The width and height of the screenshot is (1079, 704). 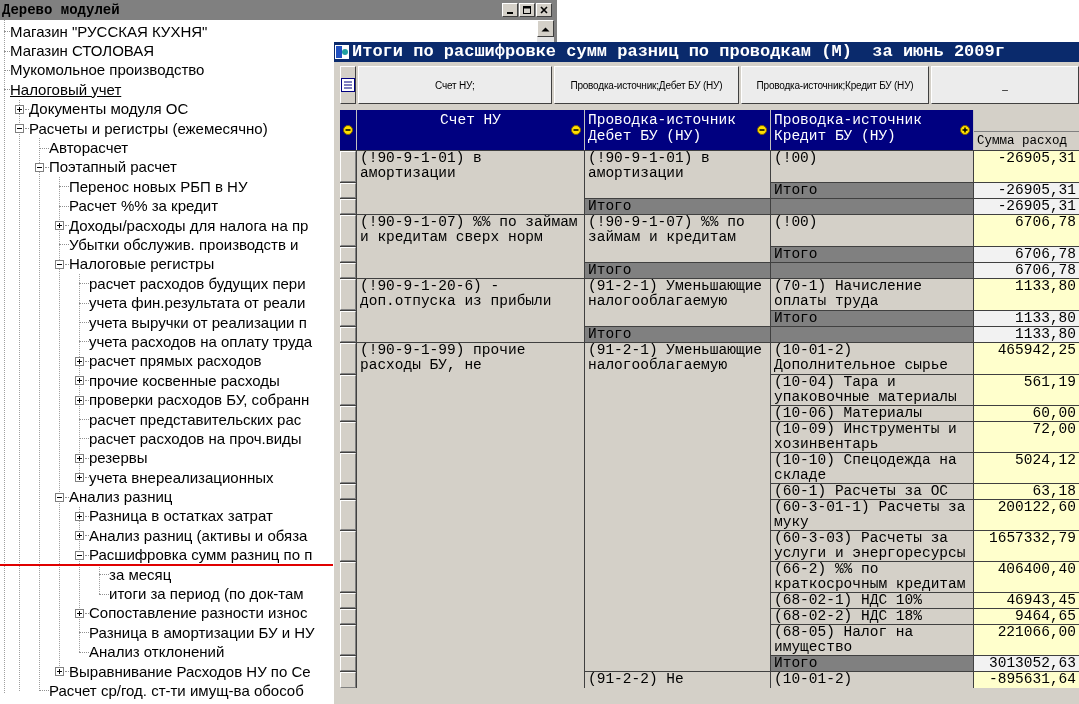 What do you see at coordinates (195, 419) in the screenshot?
I see `tree-item: расчет представительских рас` at bounding box center [195, 419].